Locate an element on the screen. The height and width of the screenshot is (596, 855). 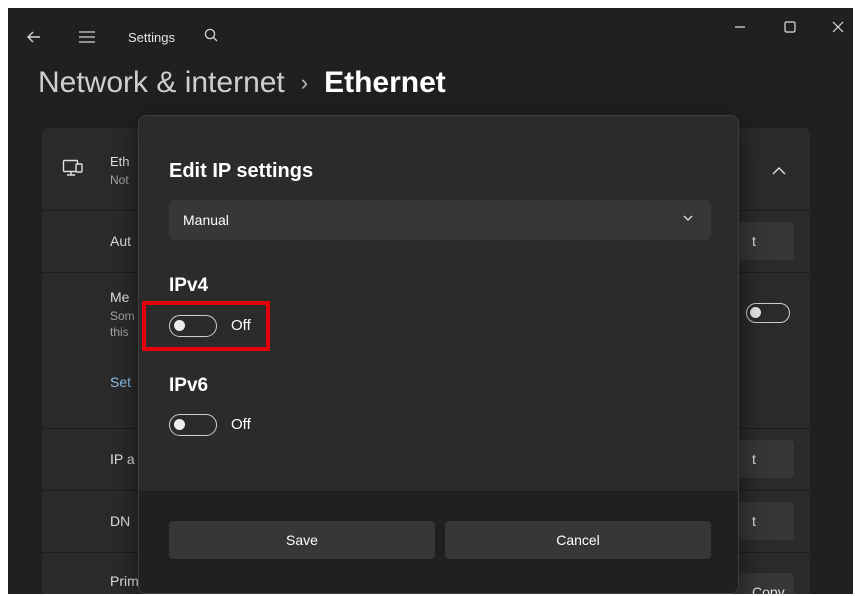
toggle-knob is located at coordinates (179, 424).